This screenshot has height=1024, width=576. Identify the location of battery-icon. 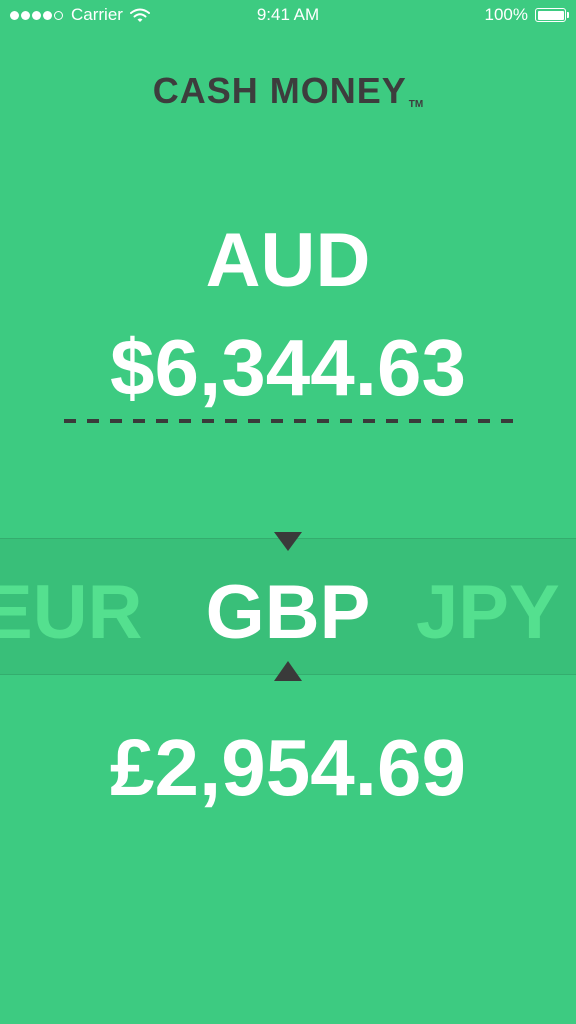
(552, 15).